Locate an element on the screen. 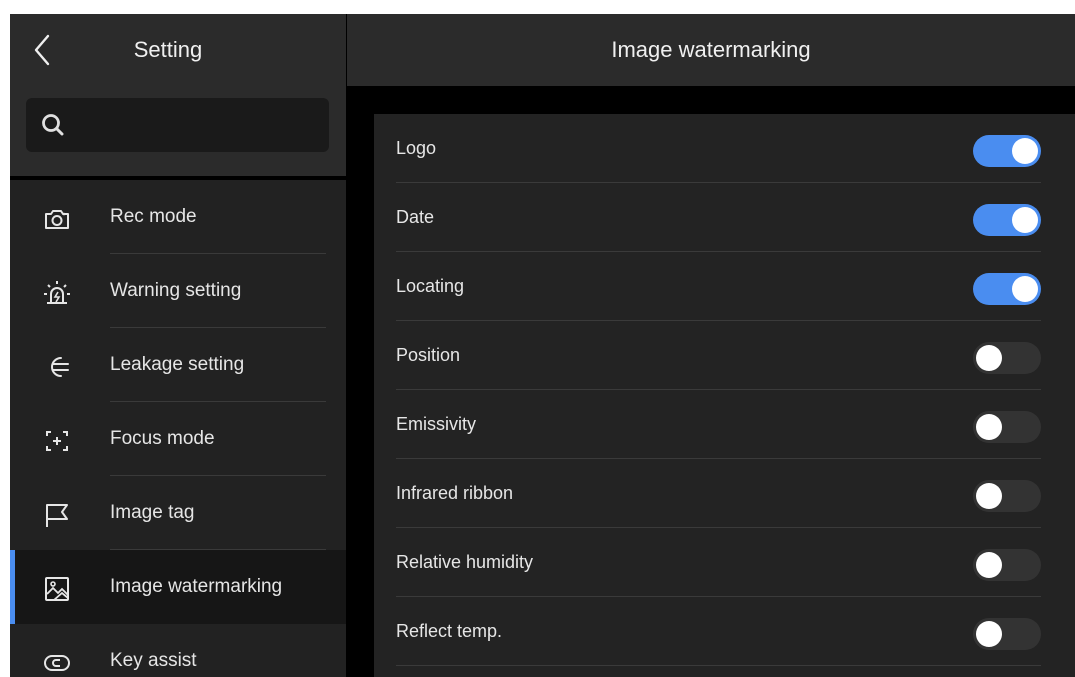 Image resolution: width=1075 pixels, height=677 pixels. option-row-locating: Locating is located at coordinates (724, 286).